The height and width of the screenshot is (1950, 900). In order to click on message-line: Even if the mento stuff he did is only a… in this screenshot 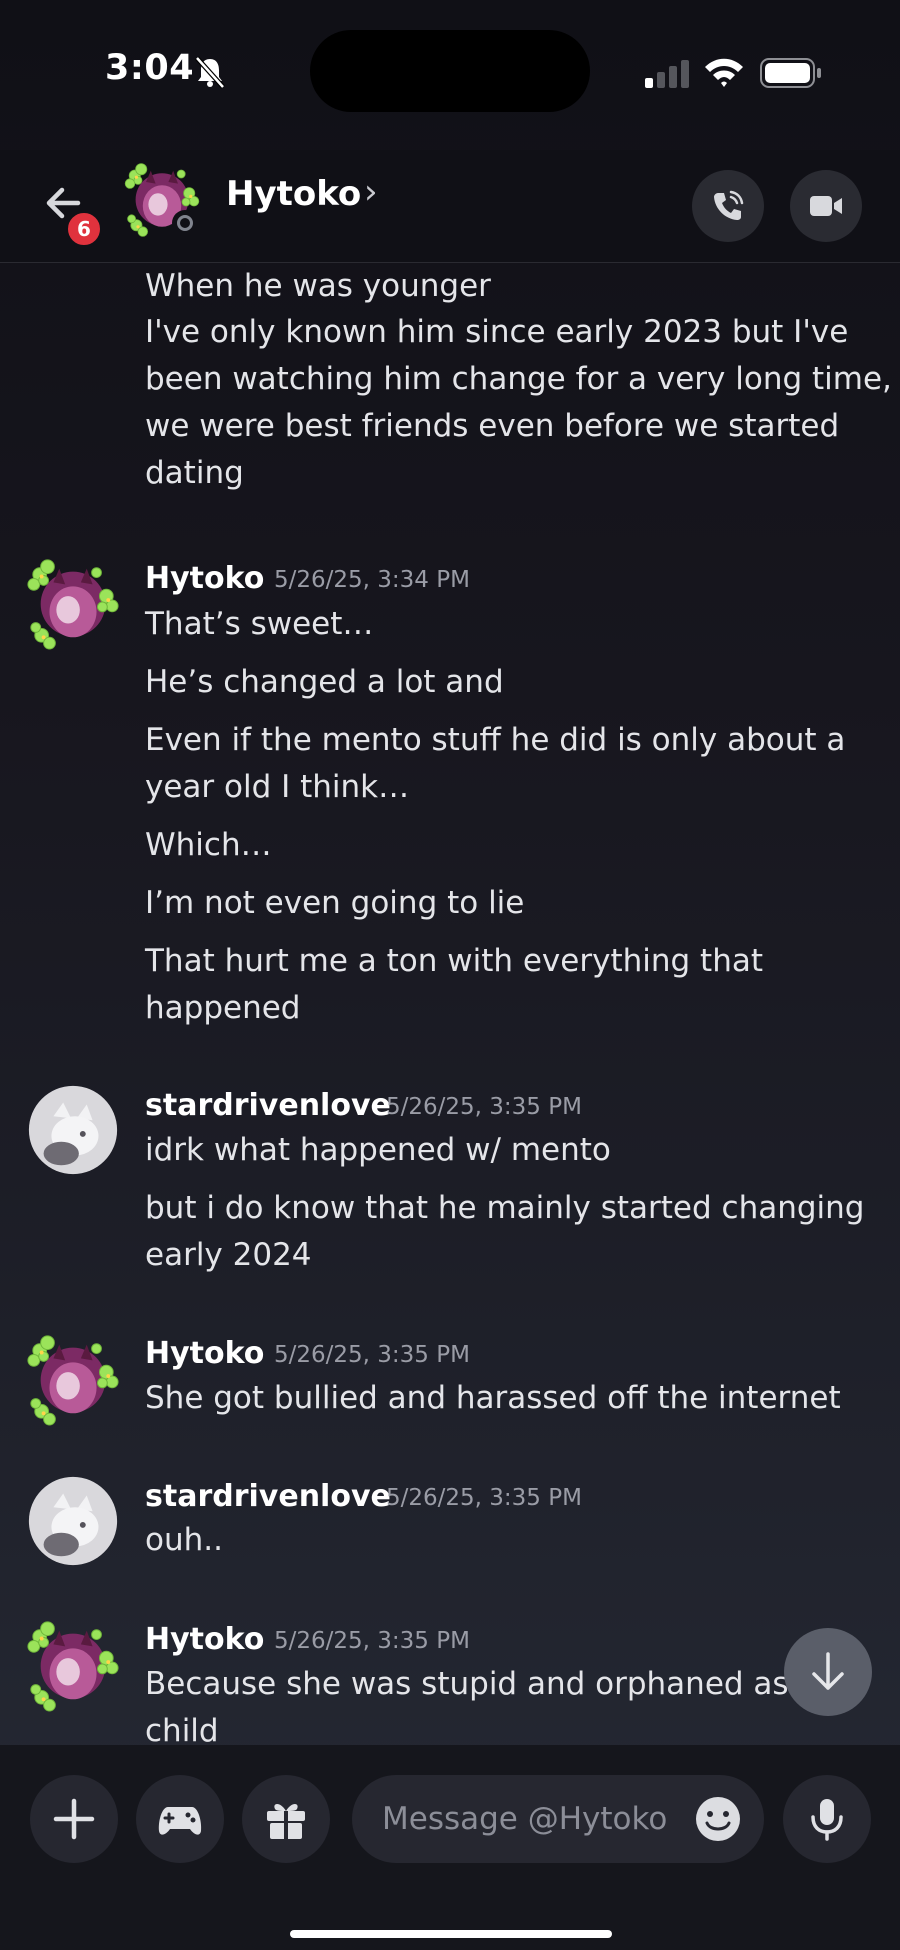, I will do `click(495, 740)`.